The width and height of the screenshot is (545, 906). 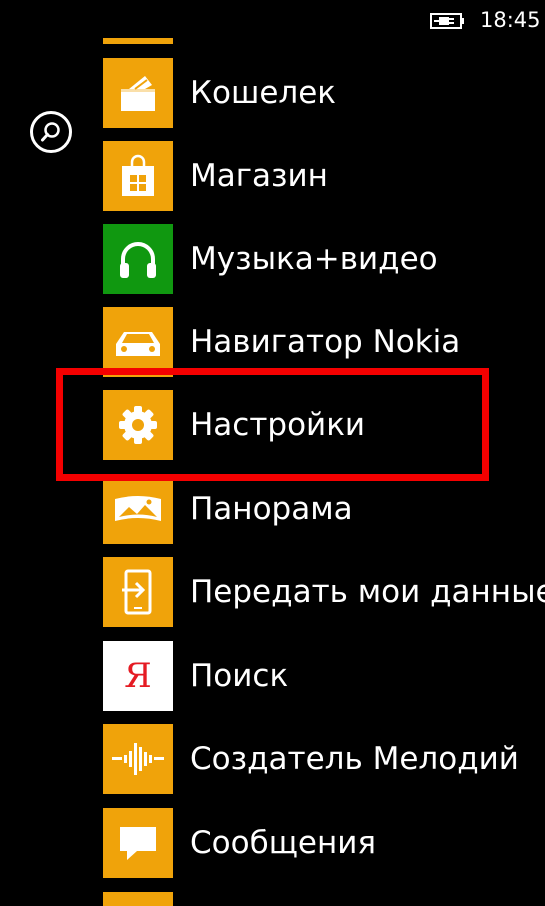 I want to click on app-item-music-video: Музыка+видео, so click(x=324, y=259).